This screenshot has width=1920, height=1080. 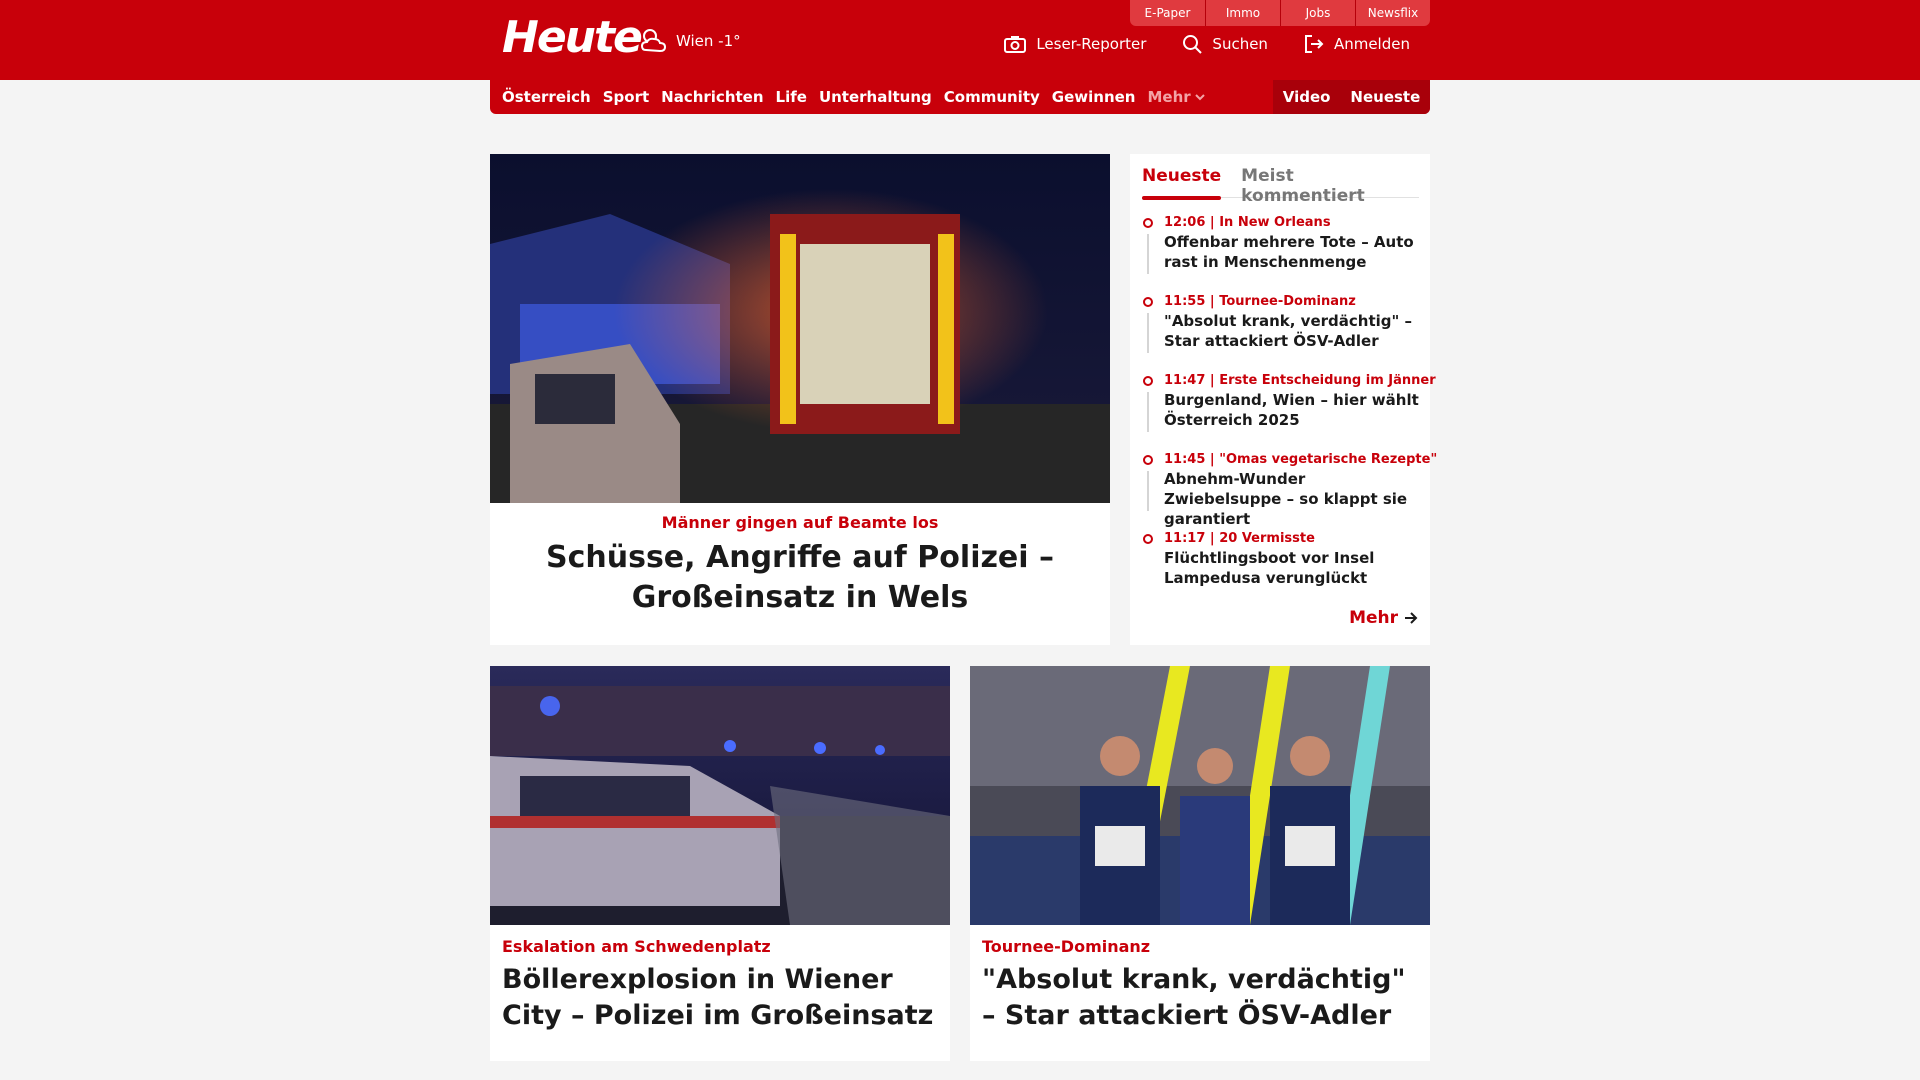 I want to click on timeline-tag: Tournee-Dominanz, so click(x=1287, y=301).